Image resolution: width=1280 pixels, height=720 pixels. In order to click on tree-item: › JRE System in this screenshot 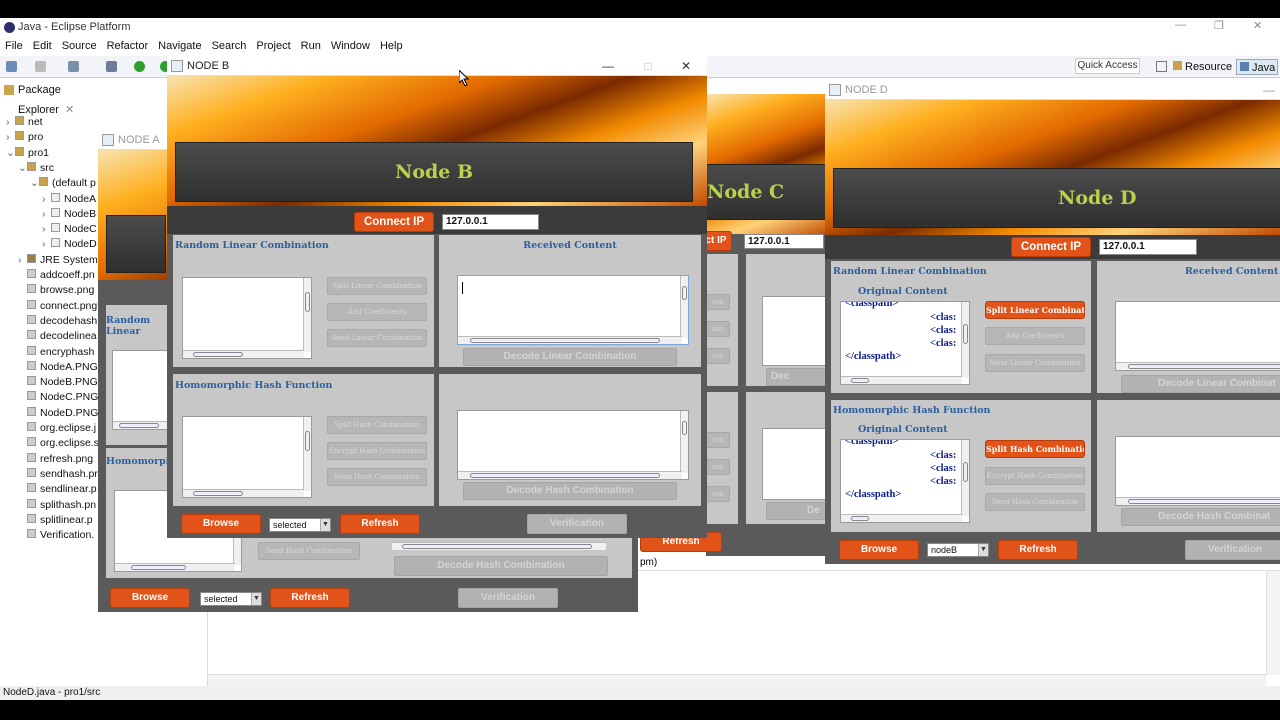, I will do `click(58, 260)`.